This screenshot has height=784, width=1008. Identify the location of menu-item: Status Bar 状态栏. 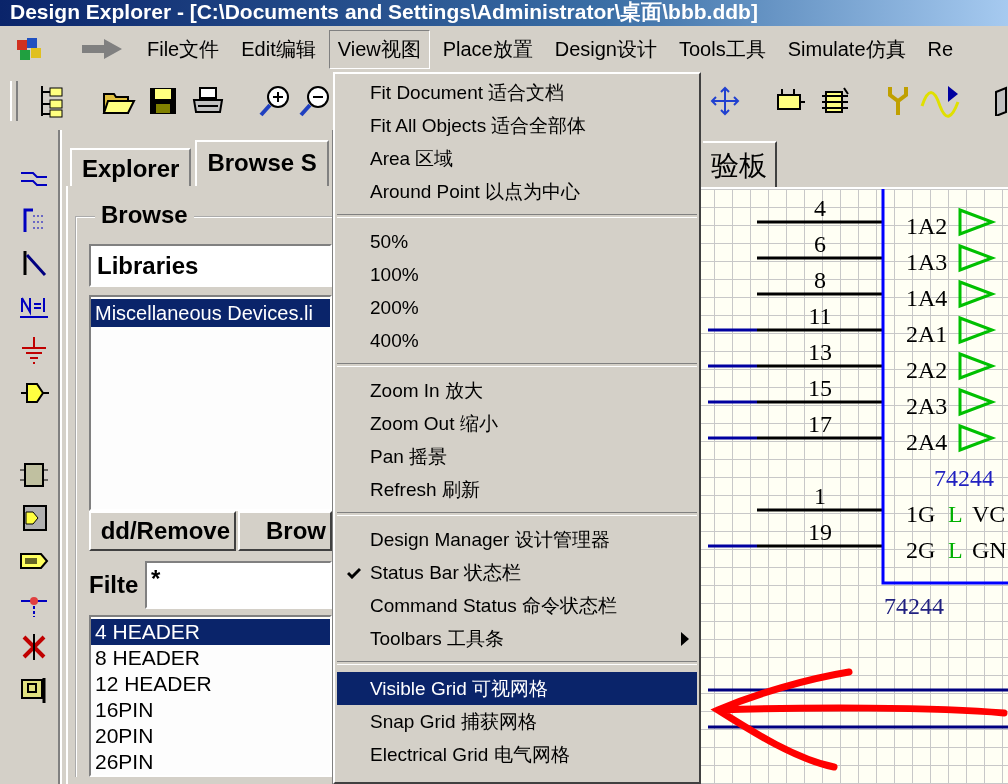
(517, 572).